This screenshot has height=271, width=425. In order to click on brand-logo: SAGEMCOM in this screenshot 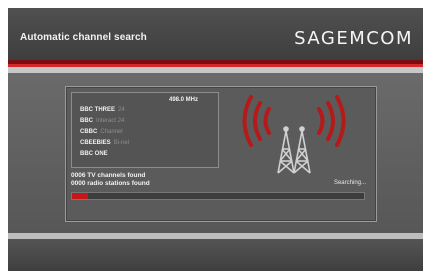, I will do `click(353, 38)`.